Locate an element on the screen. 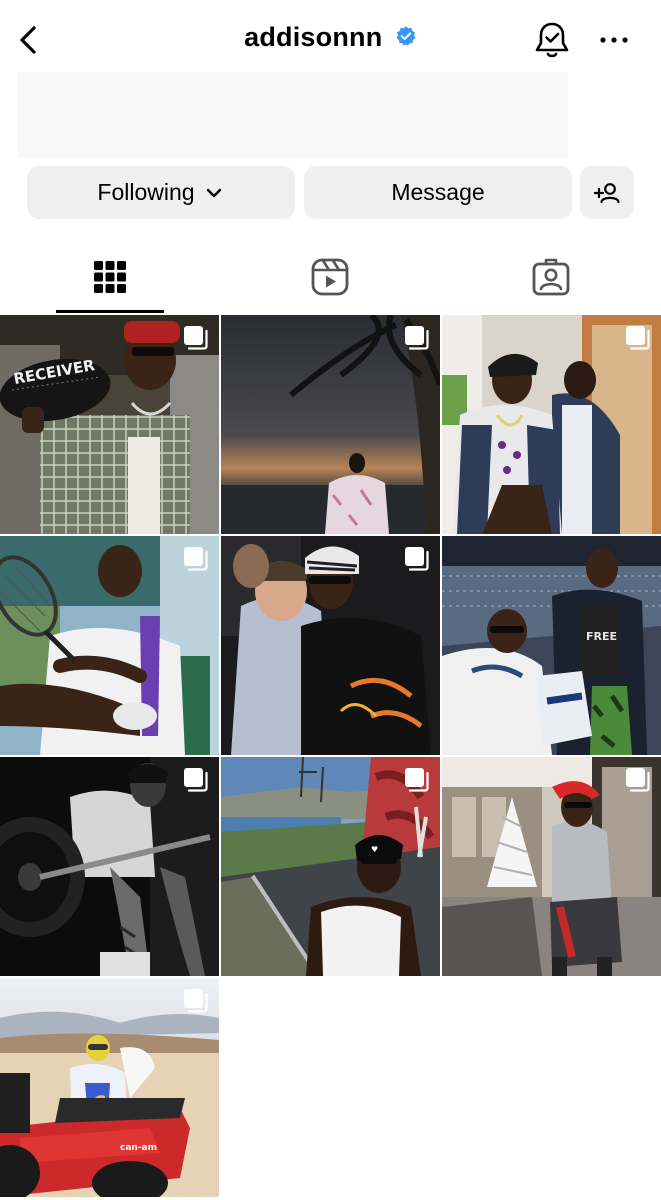  tab-tagged is located at coordinates (551, 277).